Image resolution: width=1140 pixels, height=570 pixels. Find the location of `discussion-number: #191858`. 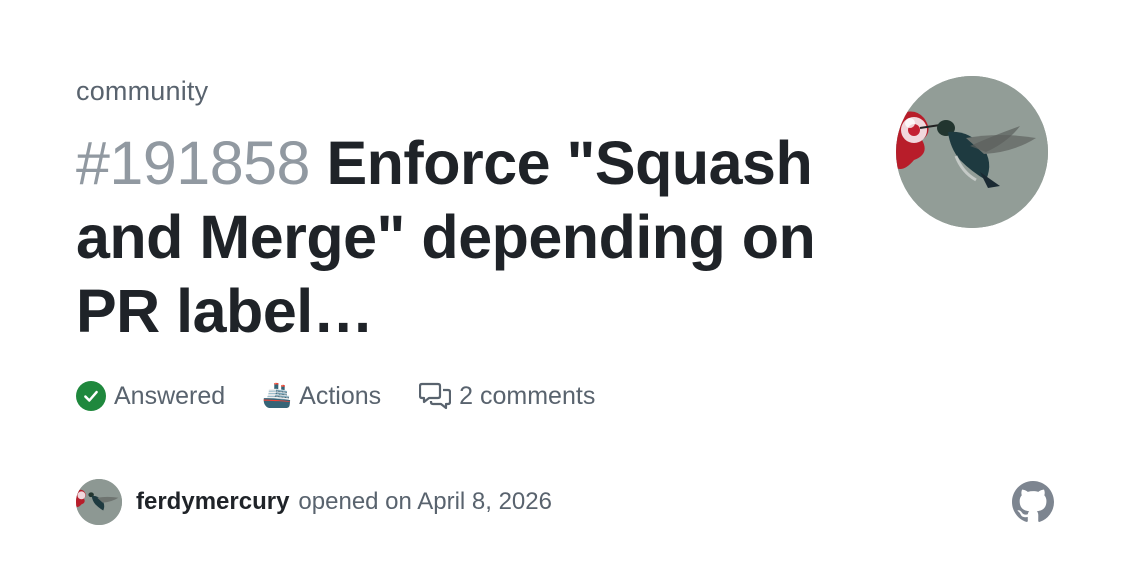

discussion-number: #191858 is located at coordinates (193, 163).